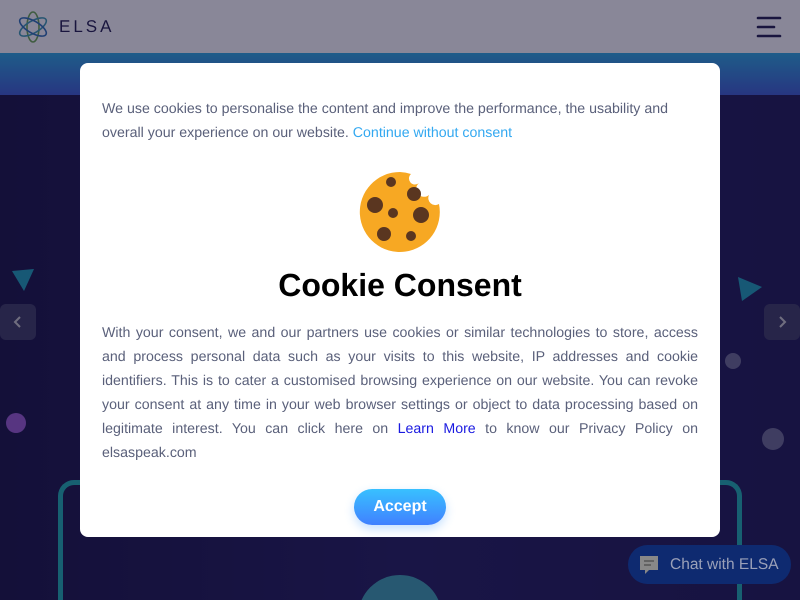 The image size is (800, 600). I want to click on cookie-icon, so click(400, 212).